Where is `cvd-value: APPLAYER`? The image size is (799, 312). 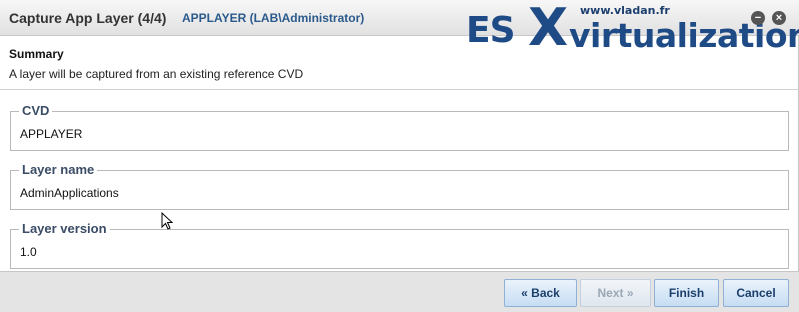 cvd-value: APPLAYER is located at coordinates (51, 134).